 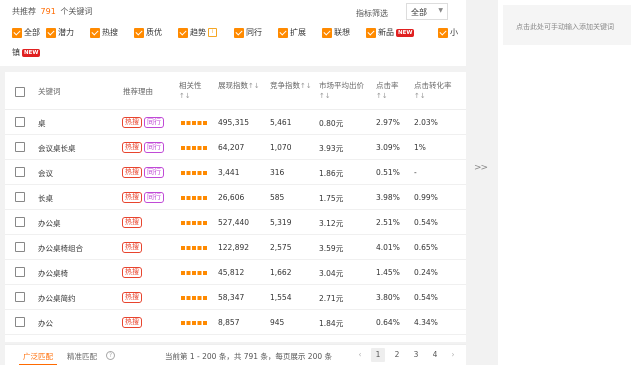 I want to click on tab-broad-match: 广泛匹配, so click(x=38, y=357).